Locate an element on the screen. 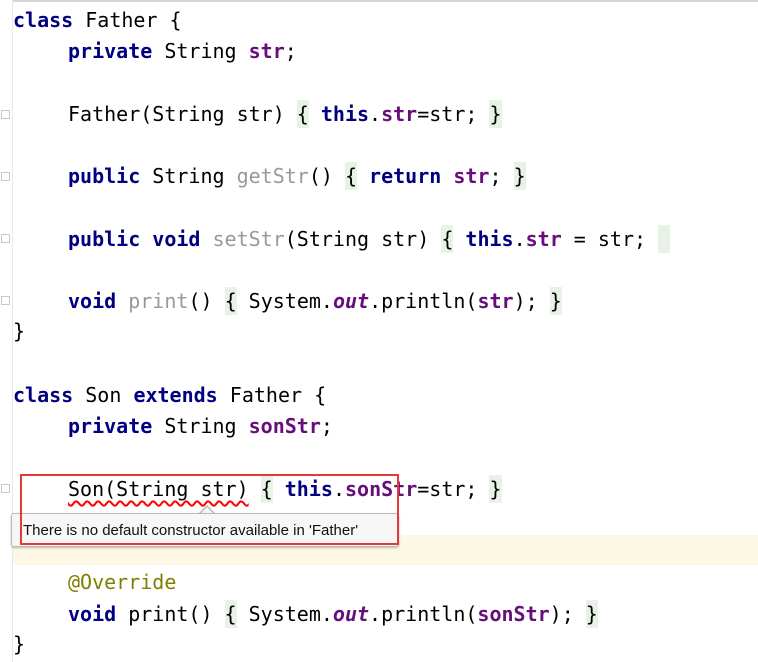 Image resolution: width=758 pixels, height=662 pixels. fold-close-brace-partial is located at coordinates (664, 239).